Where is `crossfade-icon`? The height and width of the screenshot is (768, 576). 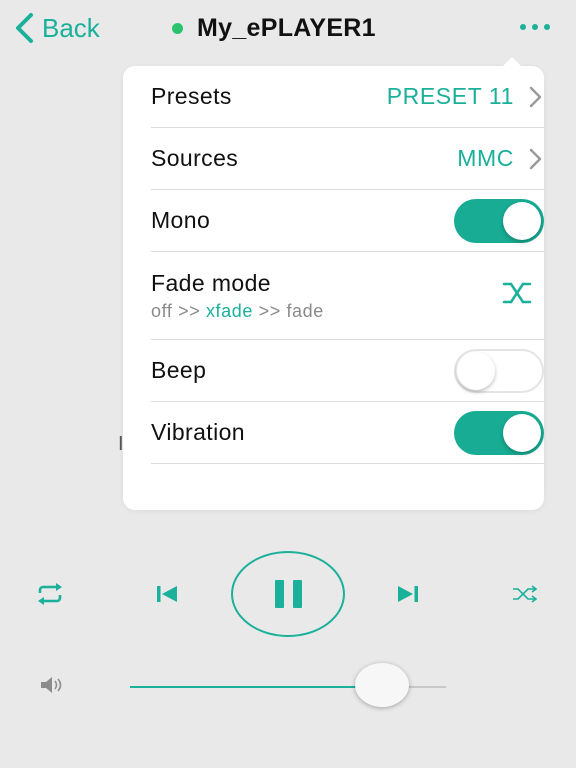 crossfade-icon is located at coordinates (517, 295).